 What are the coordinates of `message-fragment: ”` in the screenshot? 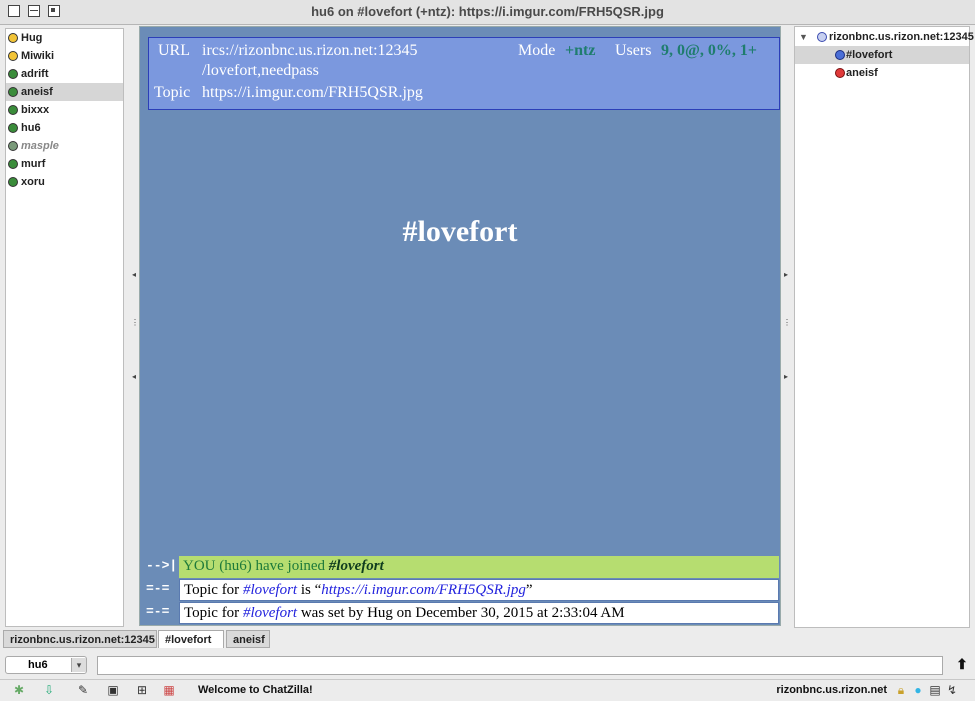 It's located at (529, 590).